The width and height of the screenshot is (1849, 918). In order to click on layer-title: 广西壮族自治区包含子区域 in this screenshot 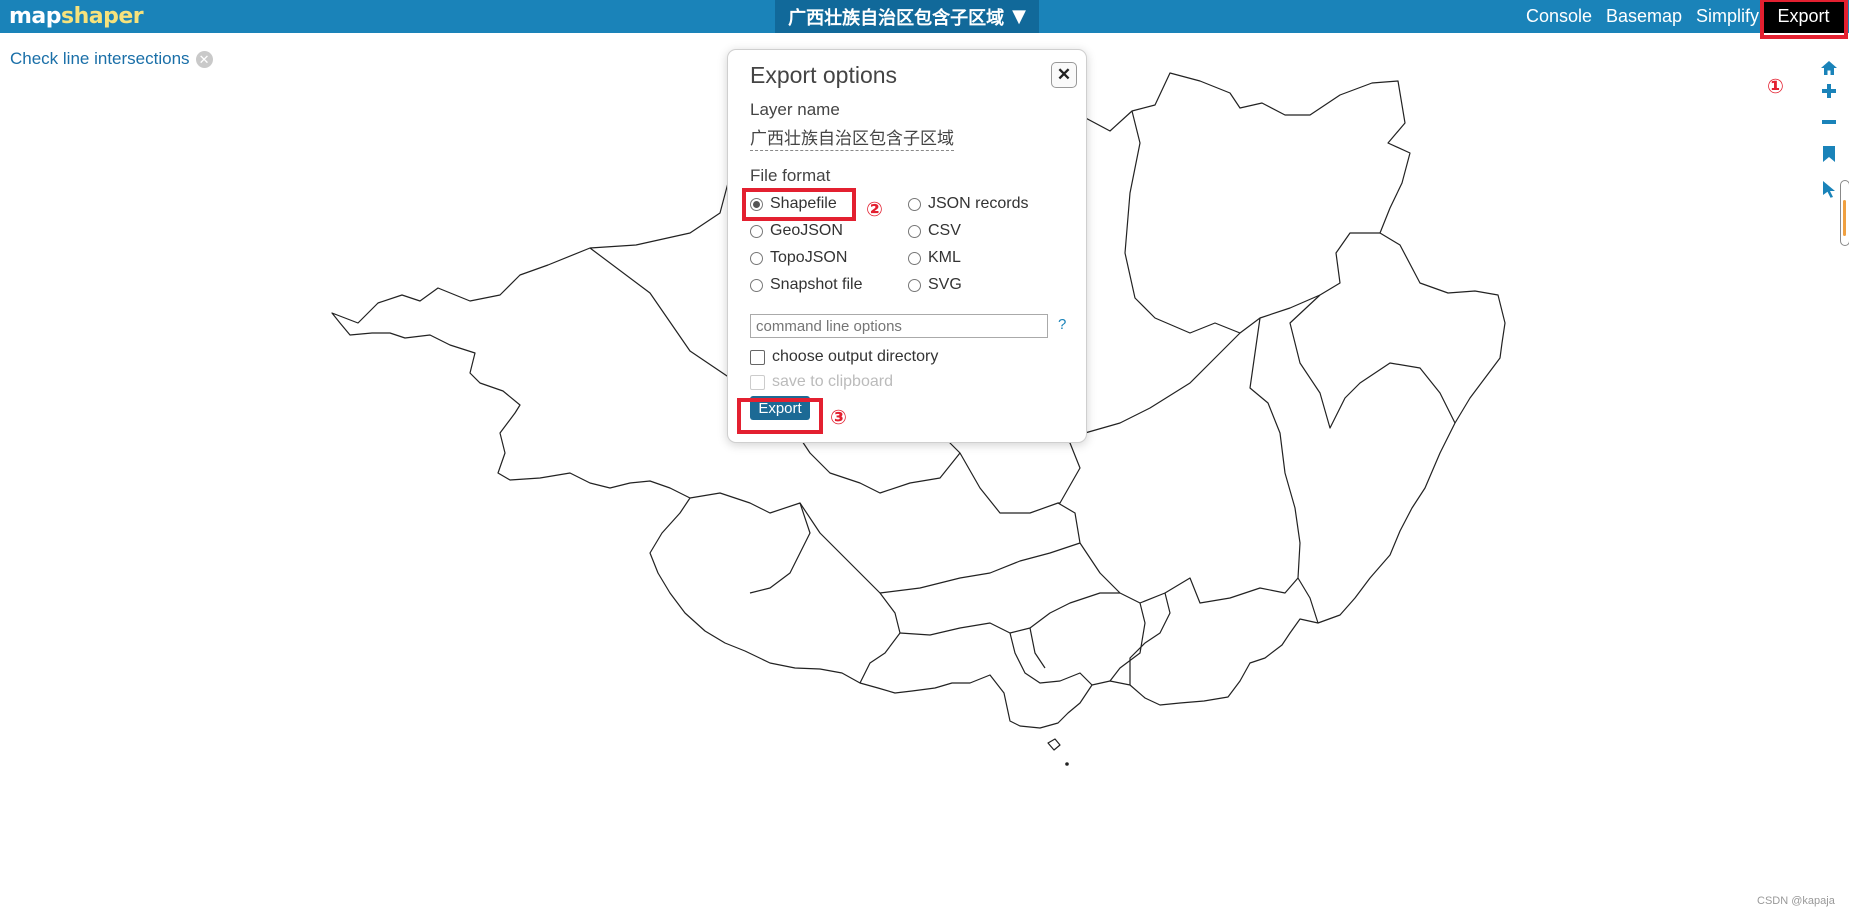, I will do `click(896, 18)`.